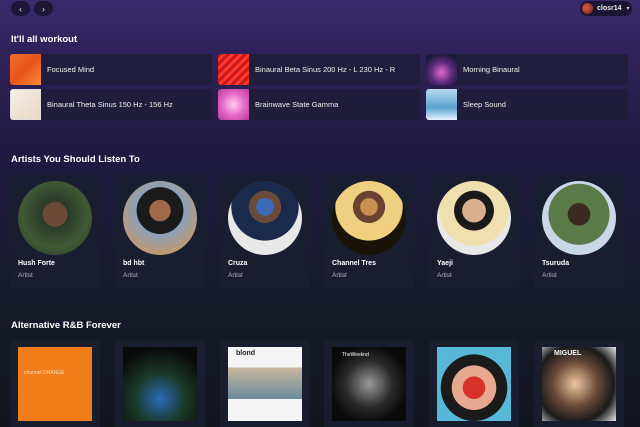 The image size is (640, 427). I want to click on section-title-rnb: Alternative R&B Forever, so click(66, 325).